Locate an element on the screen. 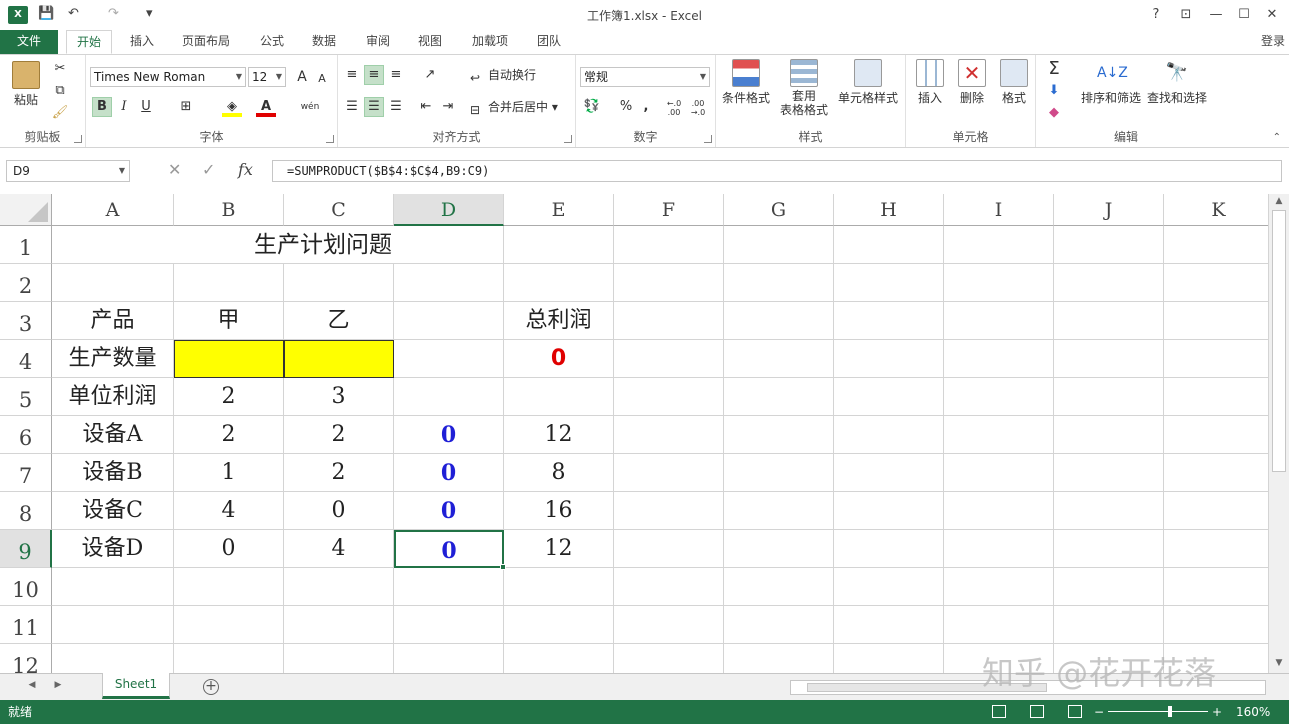 This screenshot has width=1289, height=724. cell-b9: 0 is located at coordinates (229, 549).